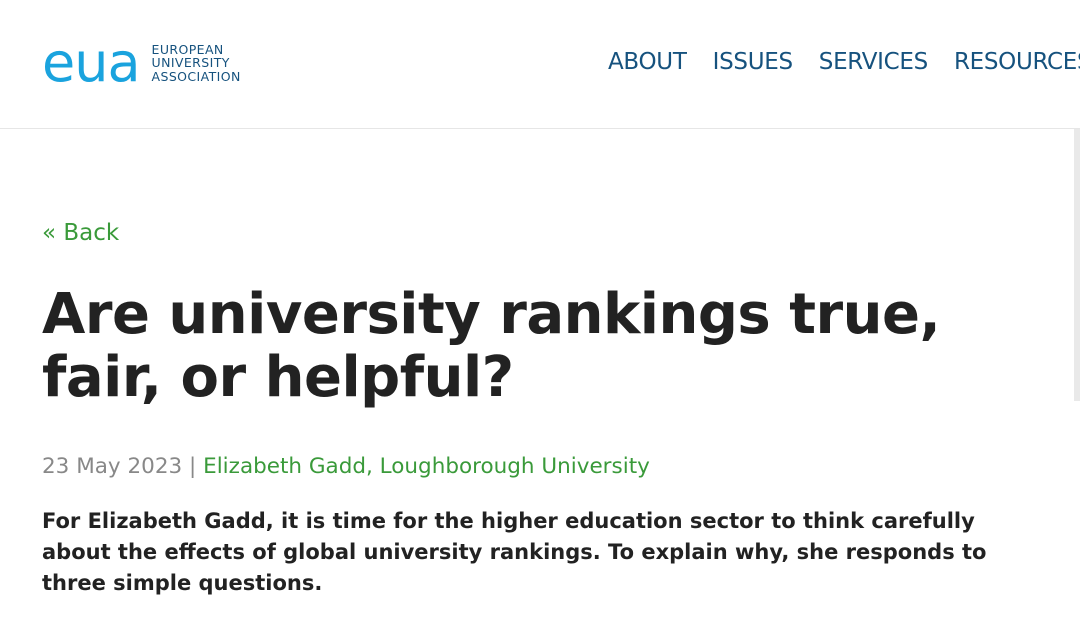 This screenshot has height=641, width=1080. I want to click on logo-line: ASSOCIATION, so click(196, 76).